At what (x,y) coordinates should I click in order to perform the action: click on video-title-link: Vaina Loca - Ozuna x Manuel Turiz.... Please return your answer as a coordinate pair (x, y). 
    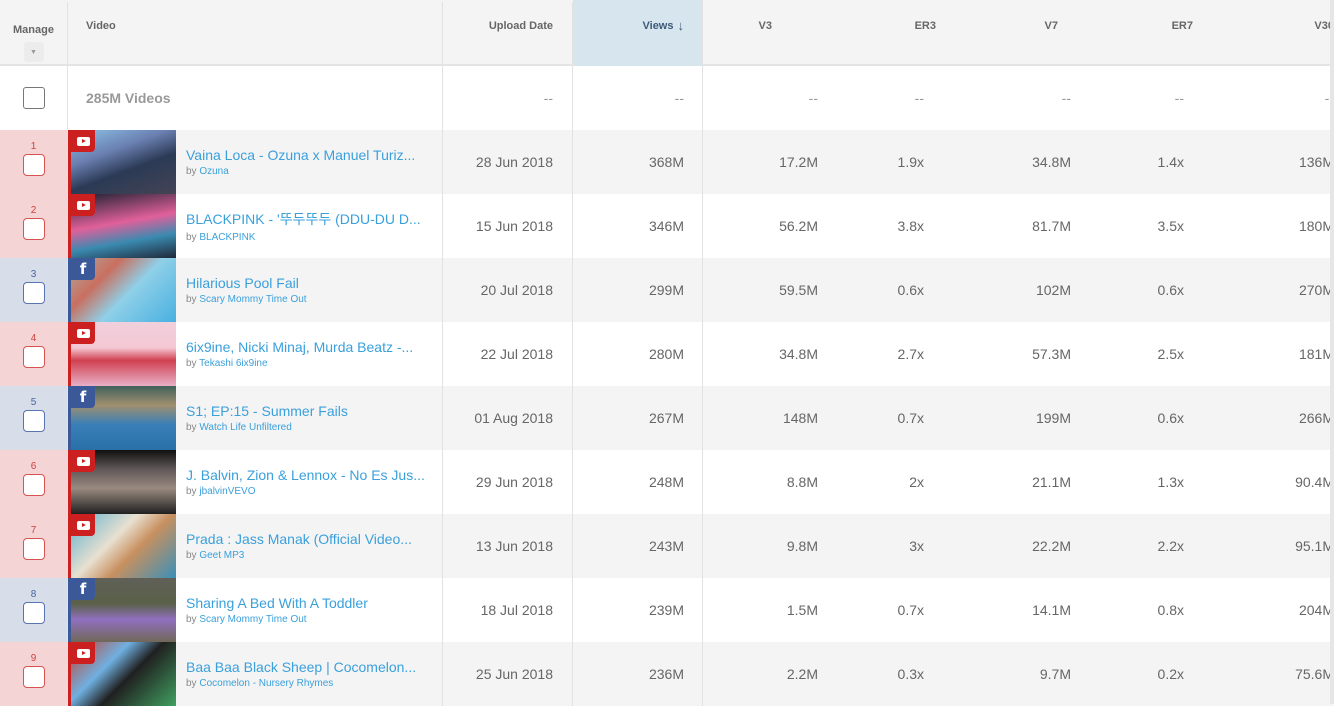
    Looking at the image, I should click on (300, 155).